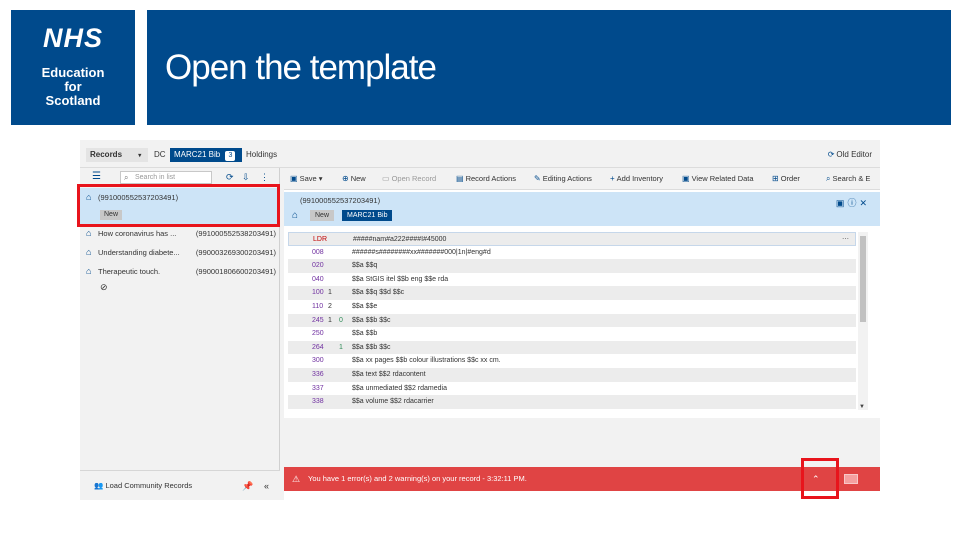 Image resolution: width=960 pixels, height=540 pixels. I want to click on load-community-records-button: 👥 Load Community Records, so click(143, 485).